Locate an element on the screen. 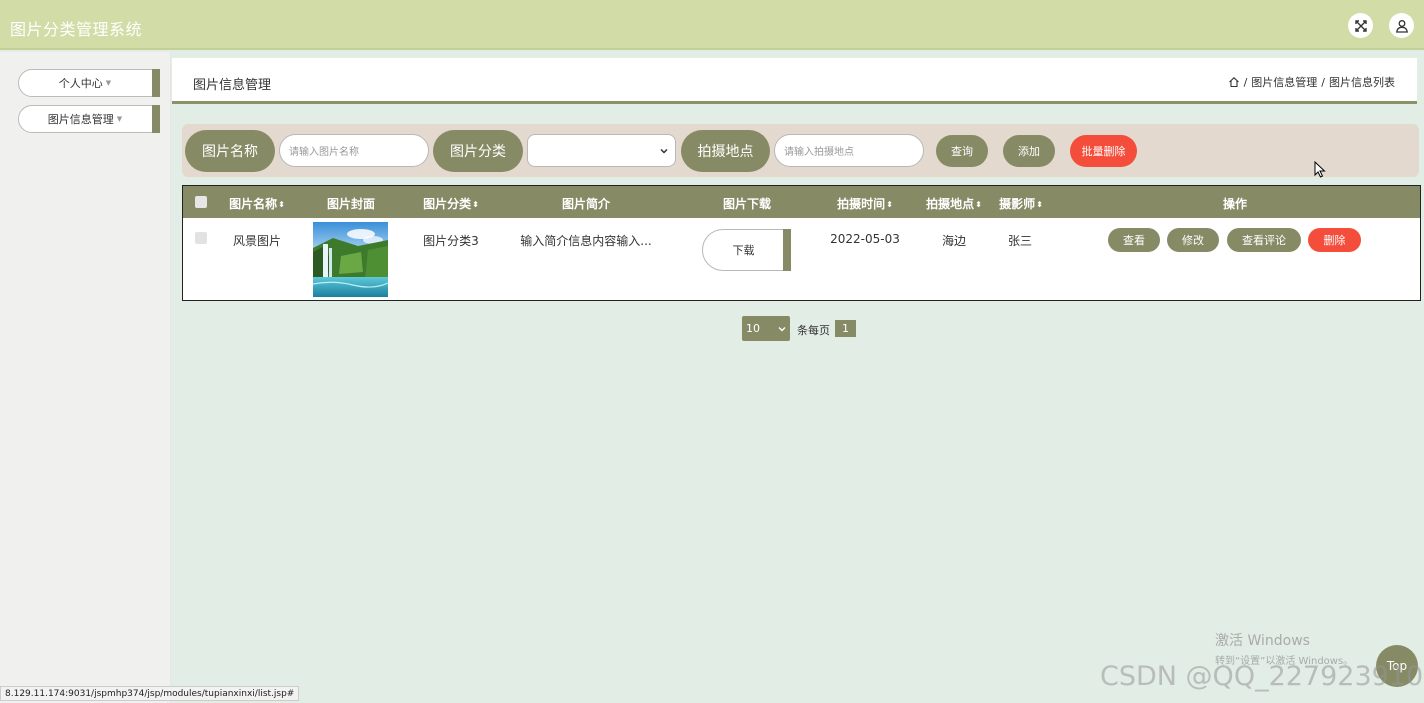 This screenshot has width=1424, height=703. breadcrumb-item-image-management: 图片信息管理 is located at coordinates (1284, 82).